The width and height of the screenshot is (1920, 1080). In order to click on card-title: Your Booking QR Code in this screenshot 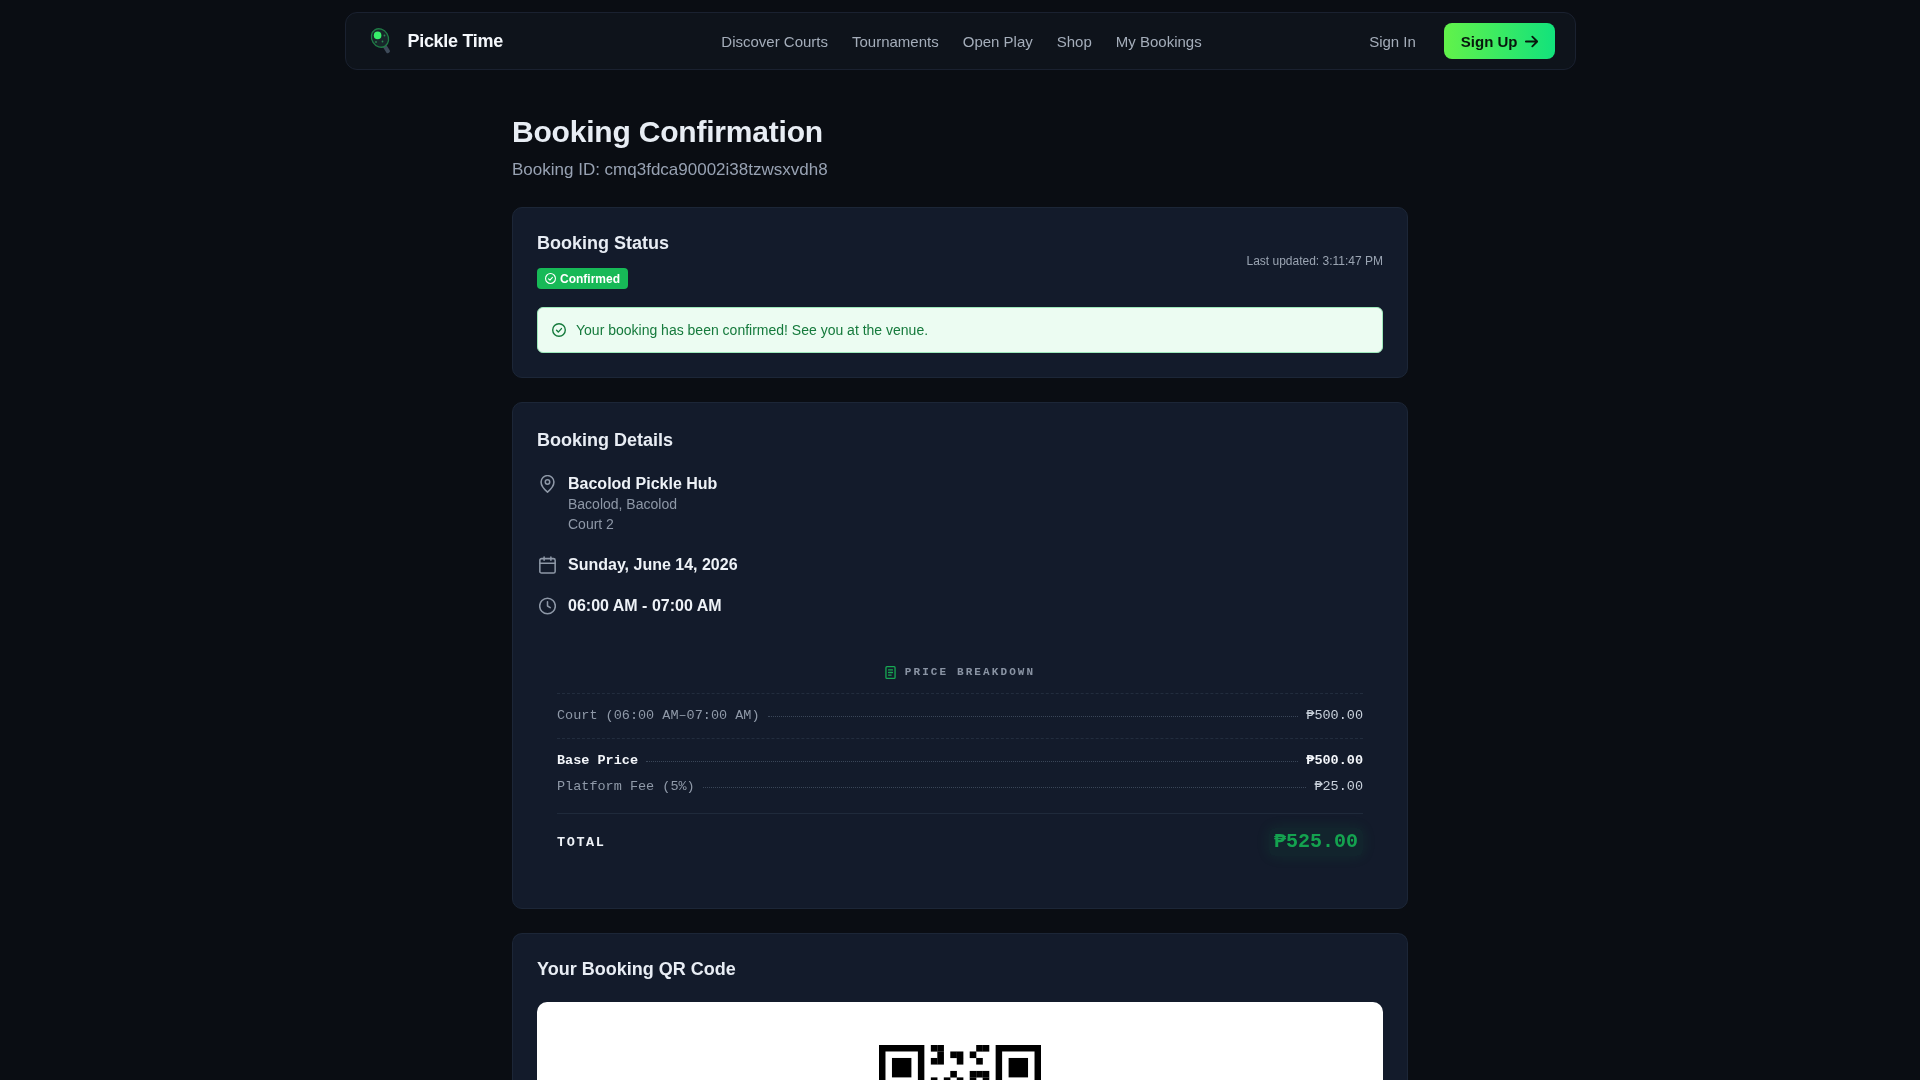, I will do `click(637, 969)`.